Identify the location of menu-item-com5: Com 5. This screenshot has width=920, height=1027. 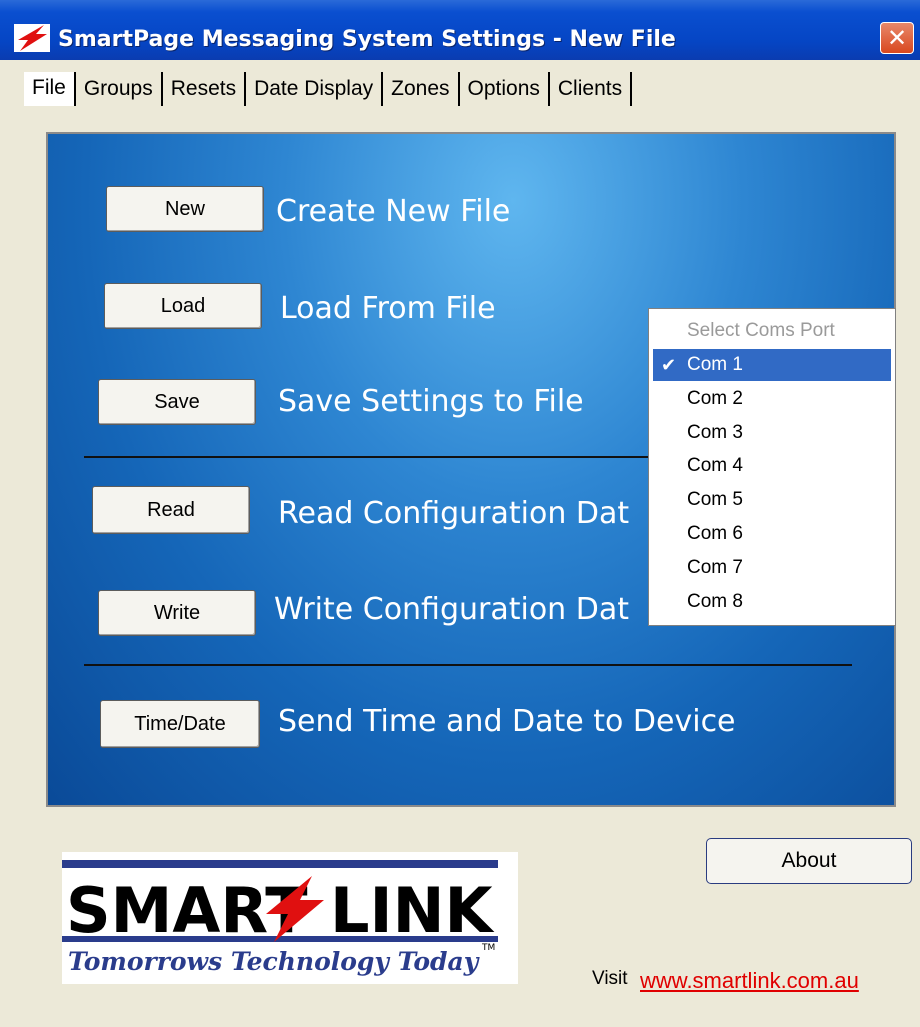
(772, 500).